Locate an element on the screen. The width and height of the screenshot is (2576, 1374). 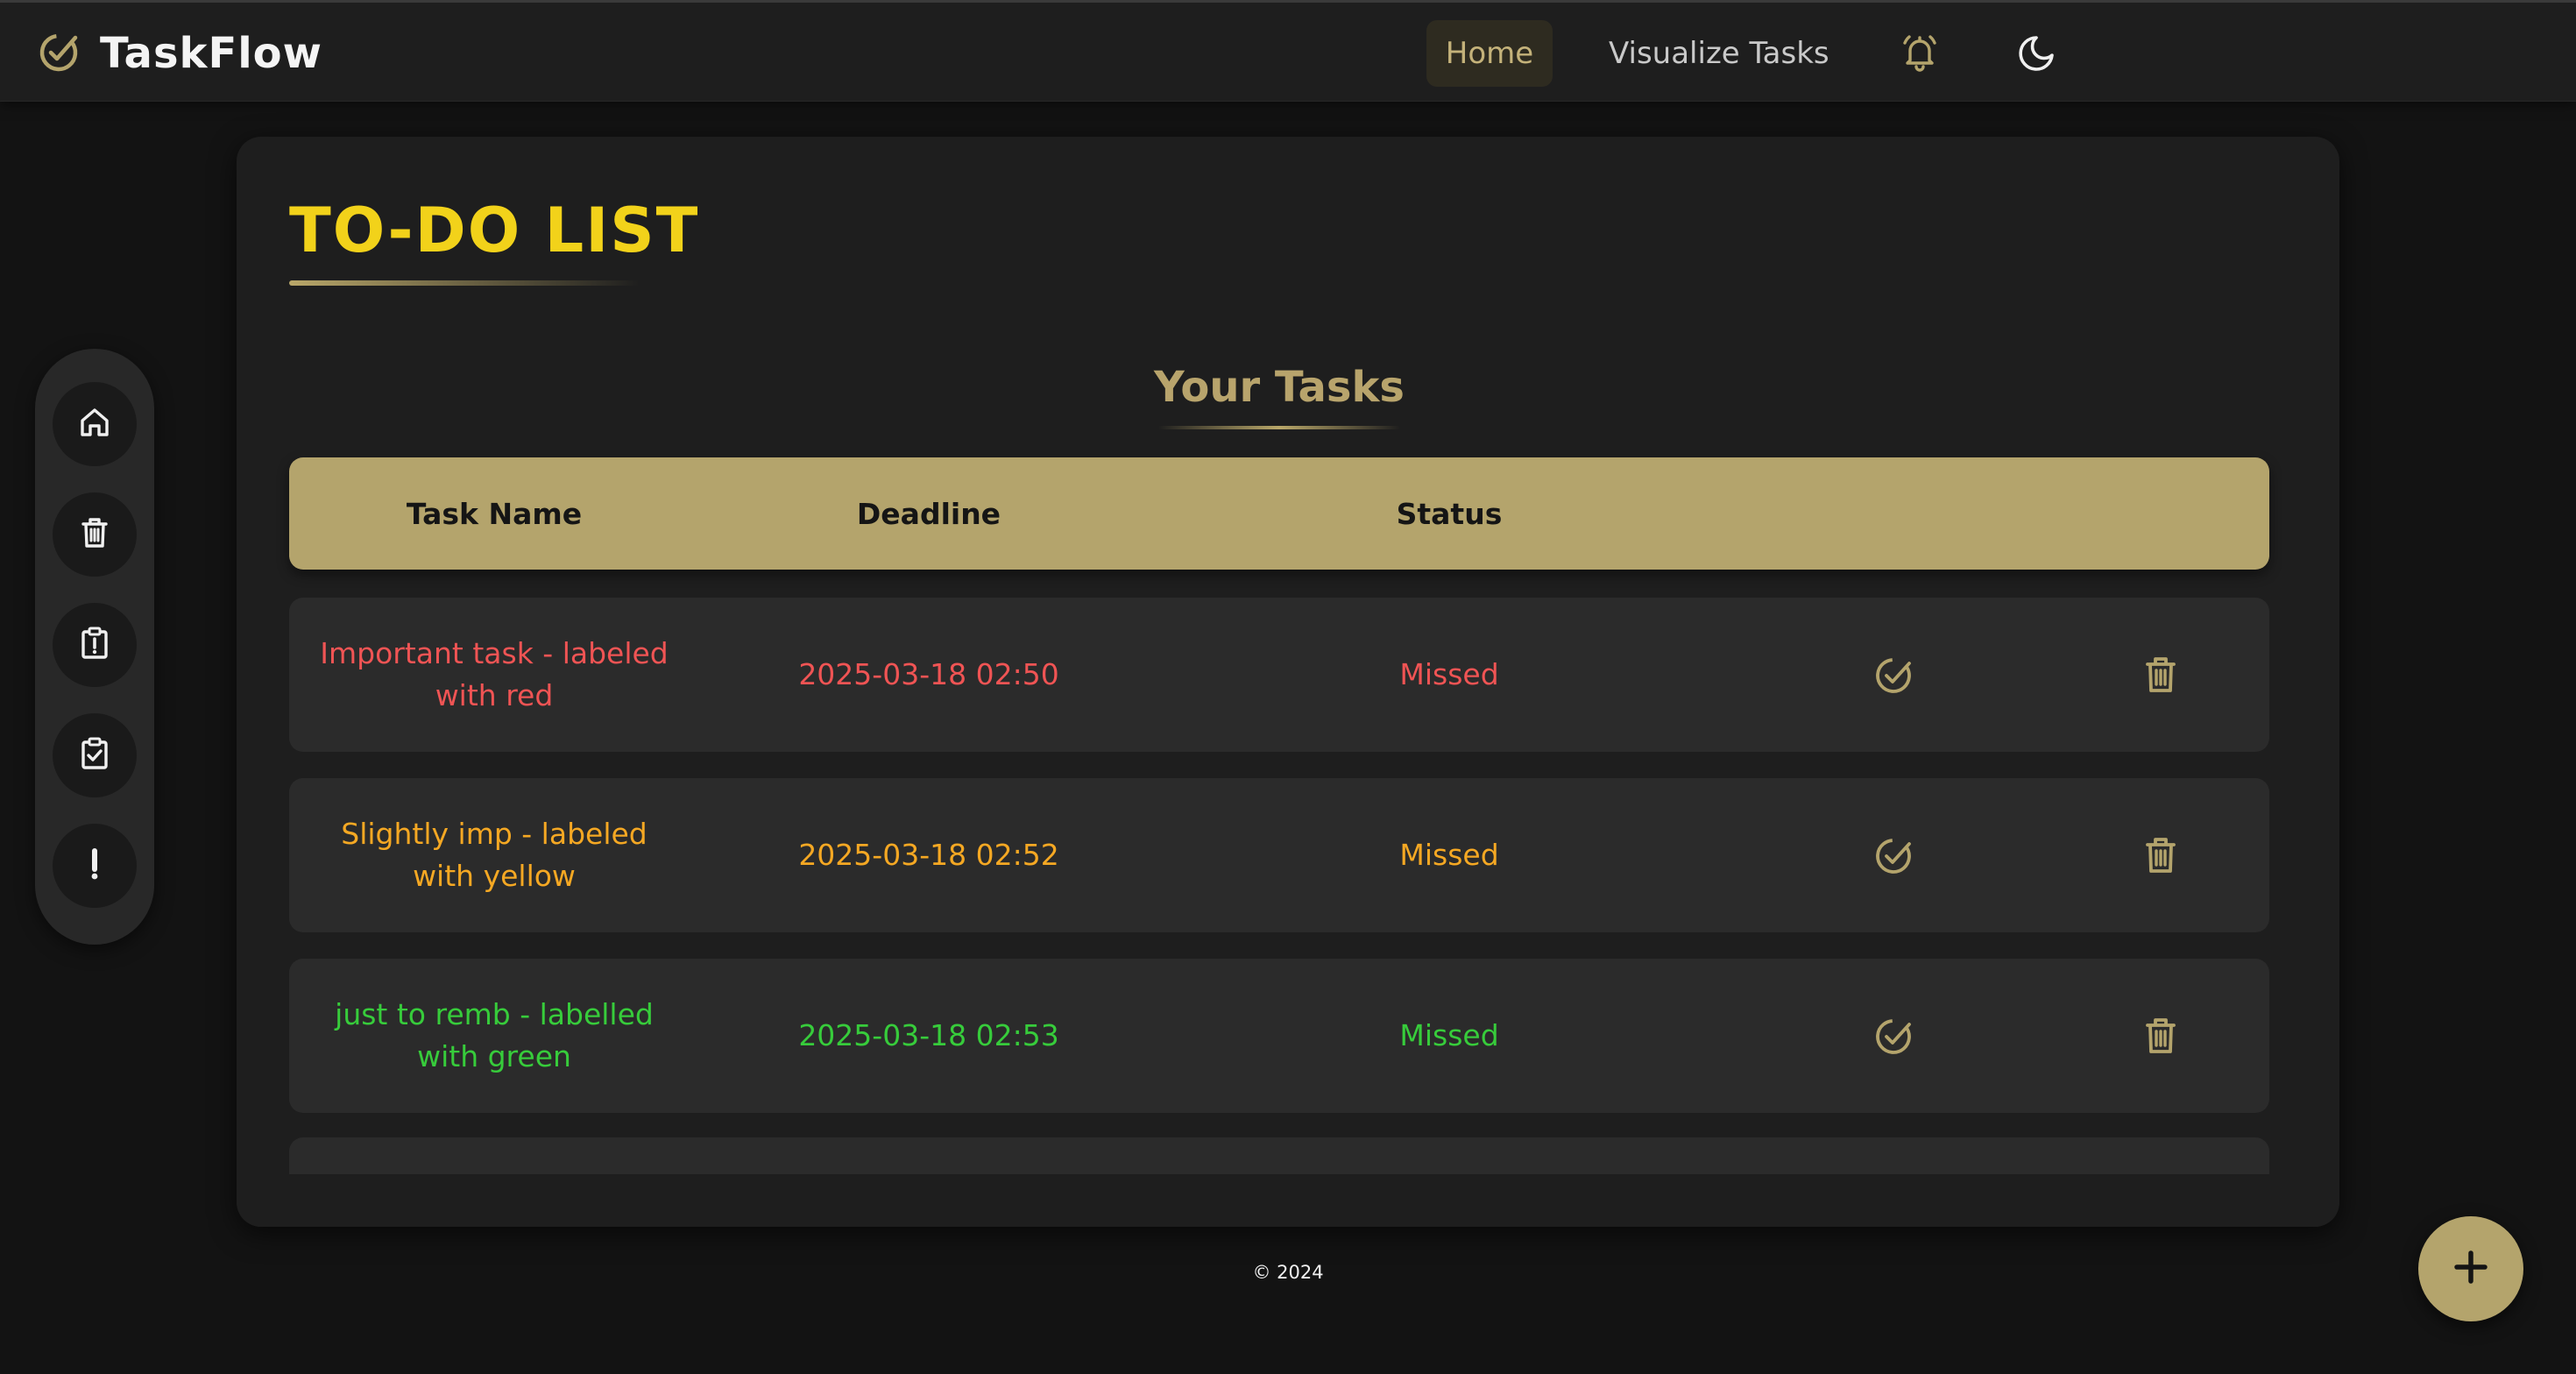
sidebar-alert-button is located at coordinates (95, 866).